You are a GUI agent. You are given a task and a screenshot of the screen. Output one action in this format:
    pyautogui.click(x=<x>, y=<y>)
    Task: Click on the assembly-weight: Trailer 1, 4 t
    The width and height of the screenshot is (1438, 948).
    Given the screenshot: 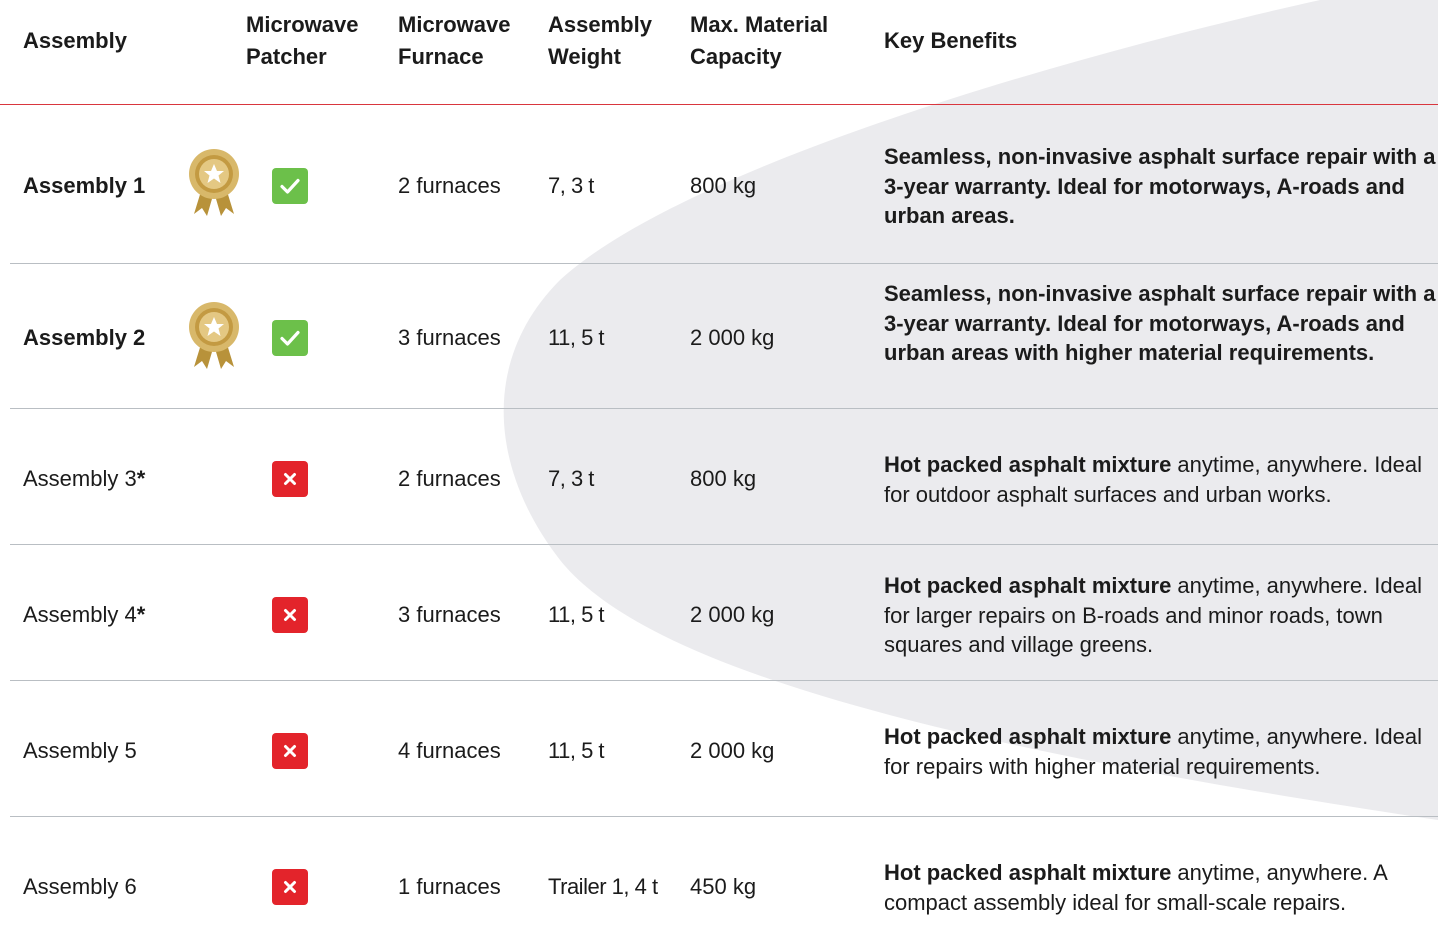 What is the action you would take?
    pyautogui.click(x=603, y=886)
    